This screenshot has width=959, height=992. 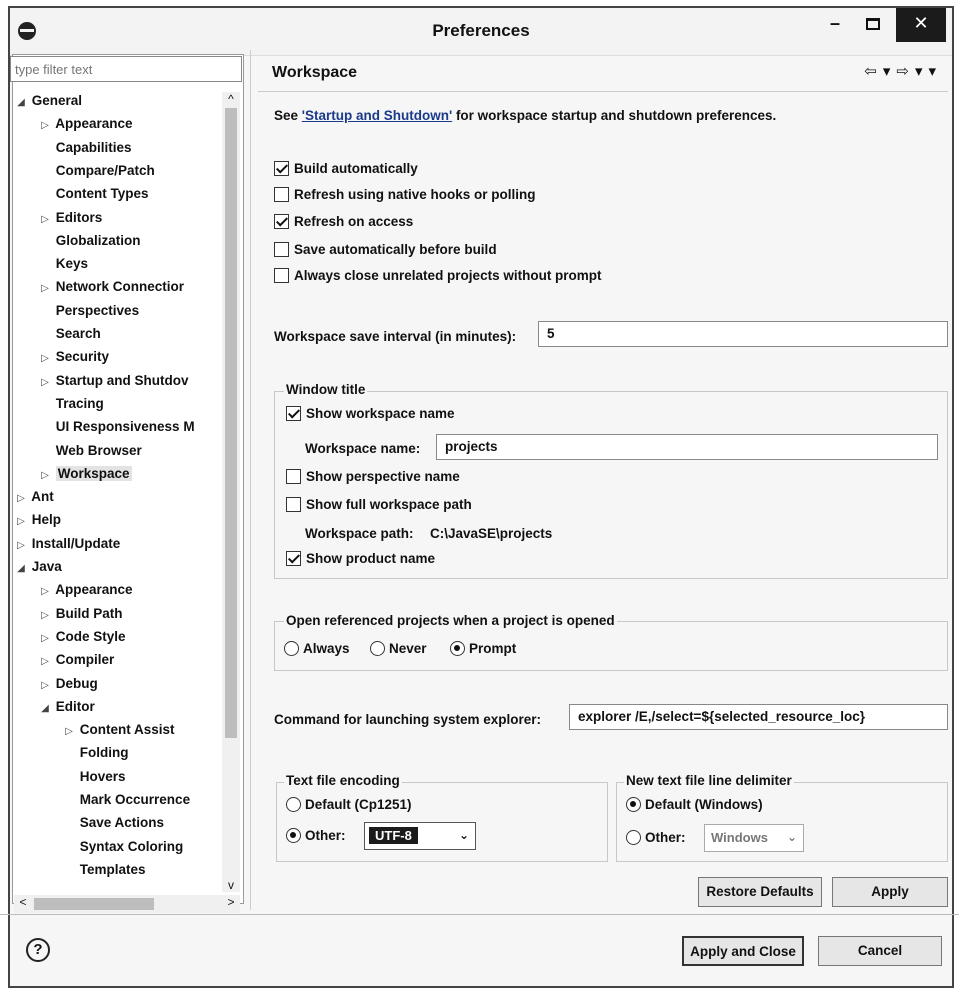 What do you see at coordinates (317, 648) in the screenshot?
I see `open-ref-always-radio: Always` at bounding box center [317, 648].